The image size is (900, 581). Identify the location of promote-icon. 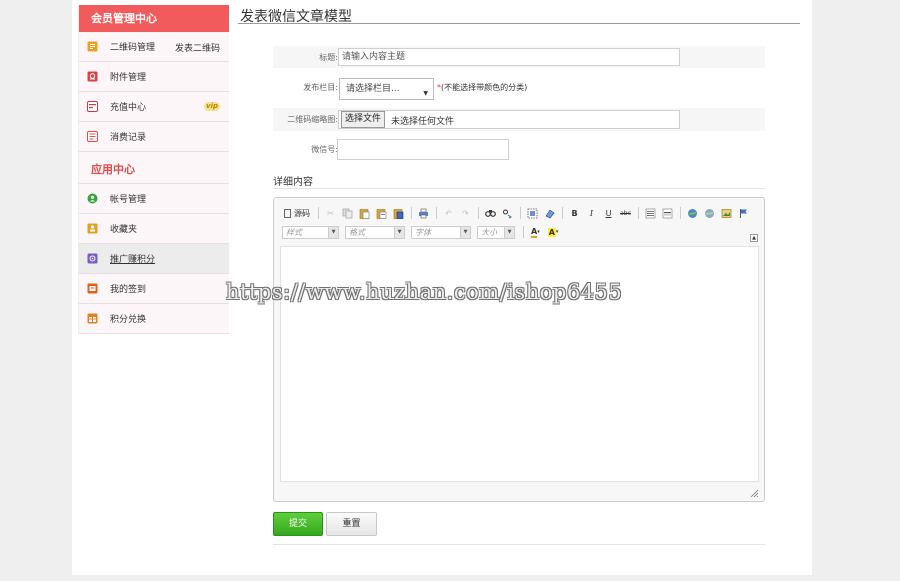
(92, 258).